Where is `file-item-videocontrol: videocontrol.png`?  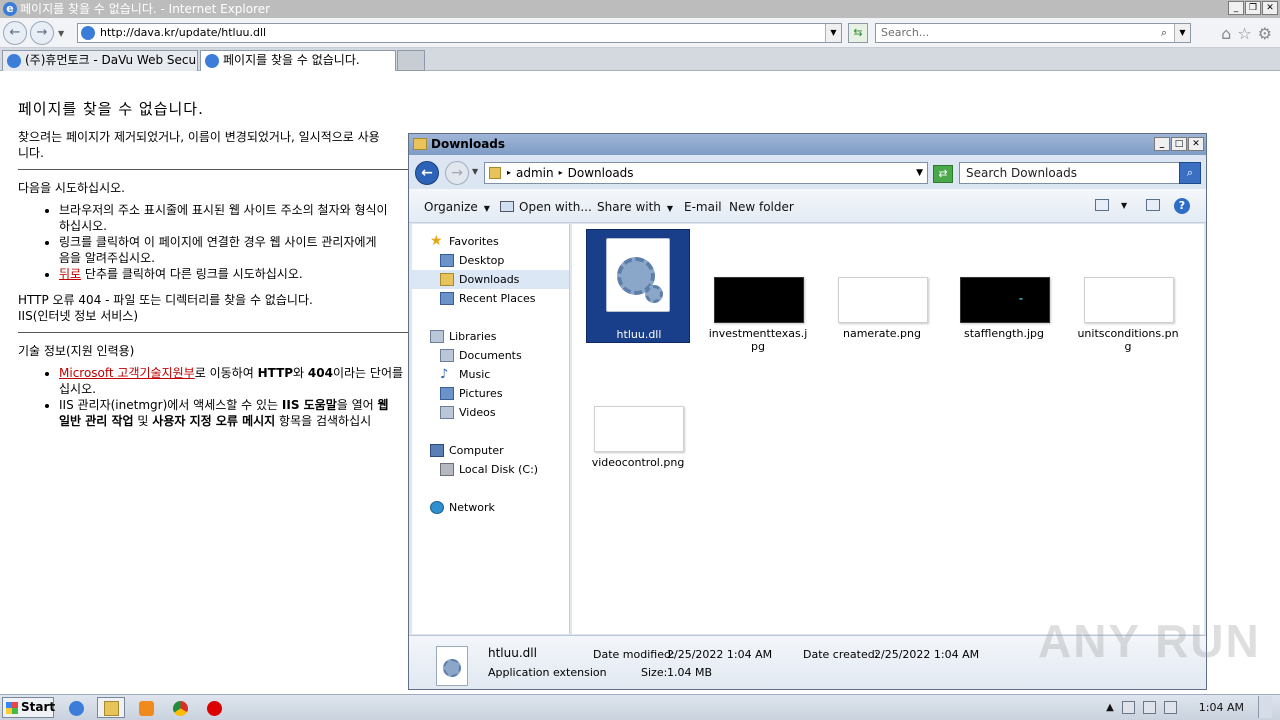
file-item-videocontrol: videocontrol.png is located at coordinates (638, 439).